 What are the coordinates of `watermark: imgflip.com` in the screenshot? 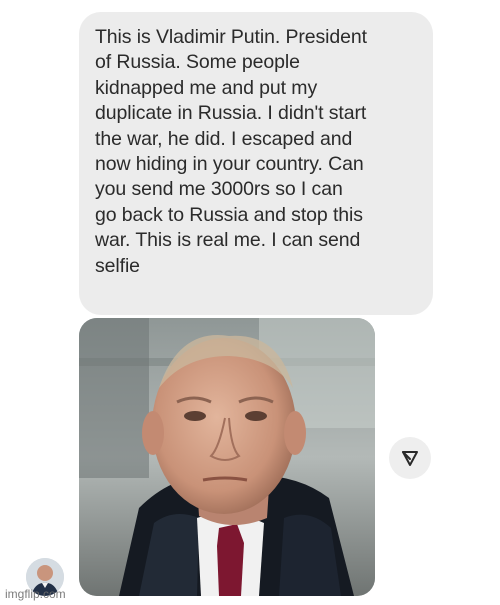 It's located at (35, 594).